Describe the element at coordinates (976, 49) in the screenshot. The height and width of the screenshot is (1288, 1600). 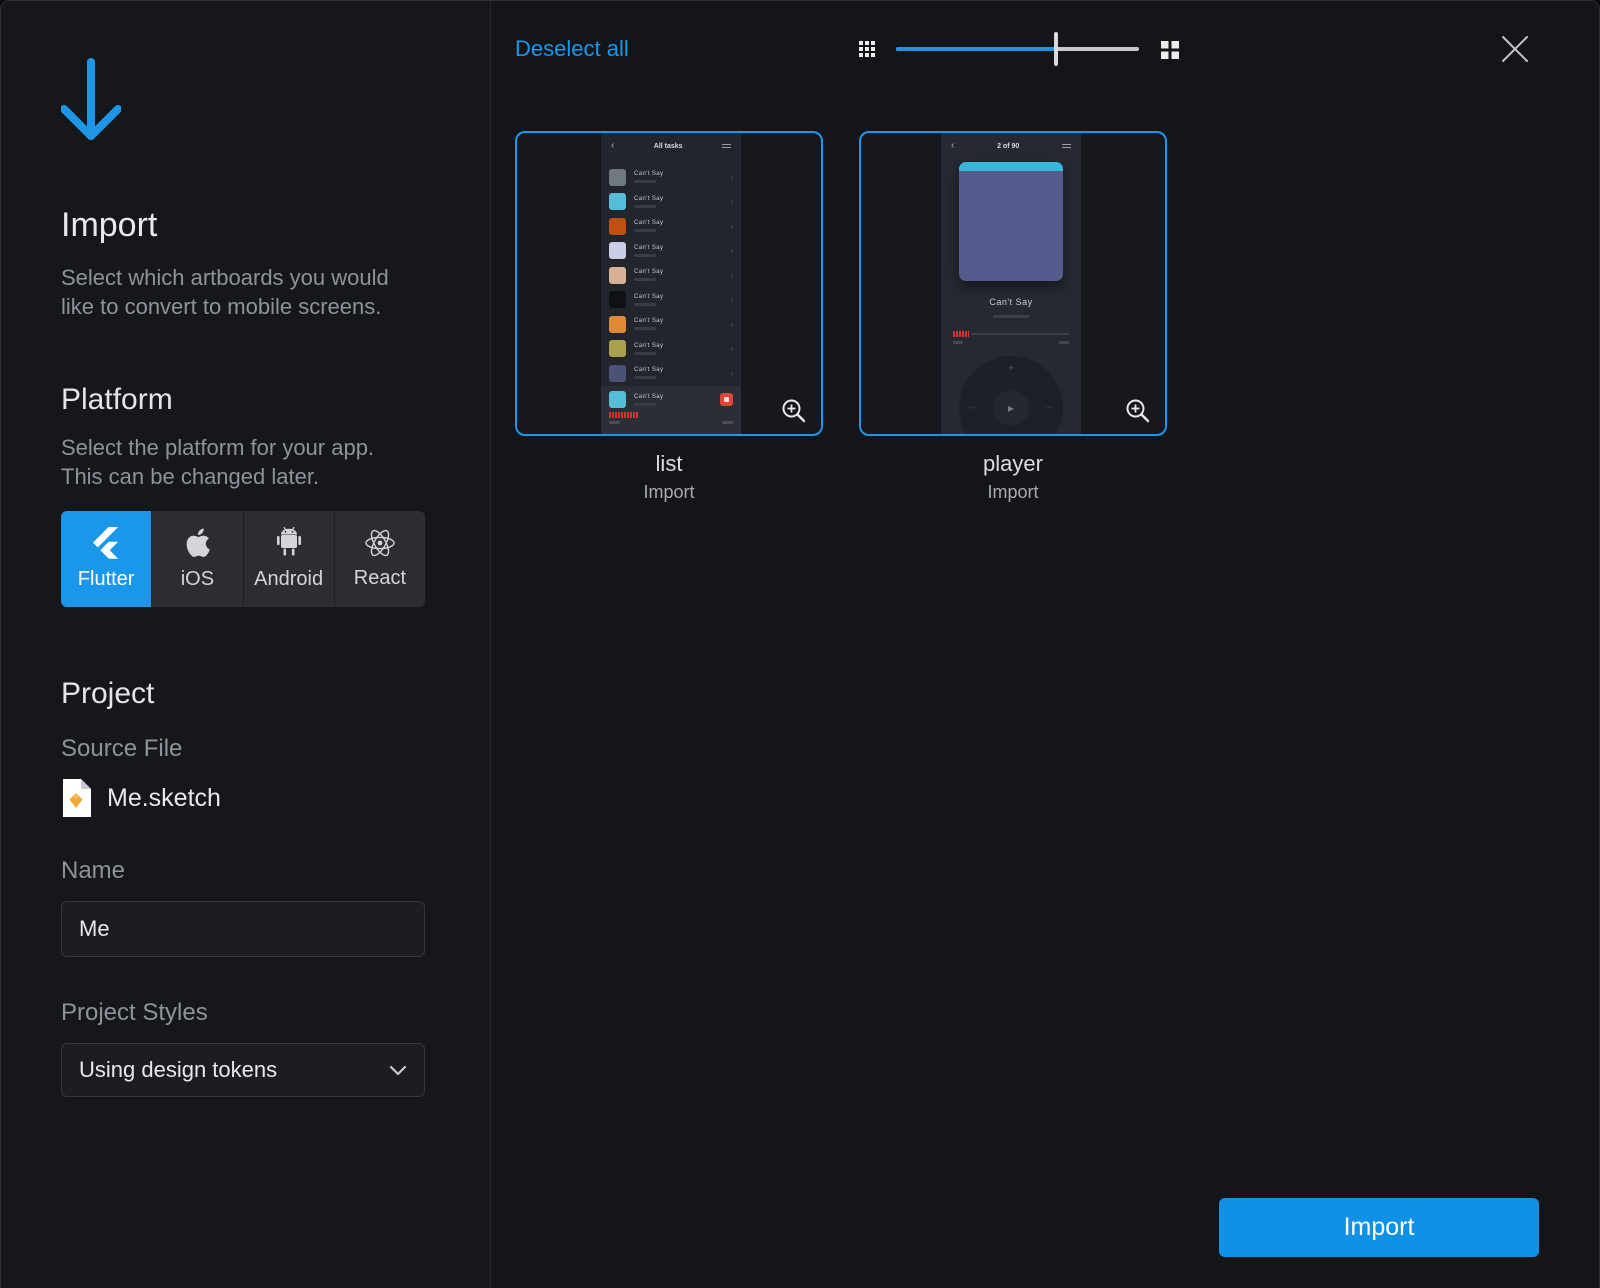
I see `zoom-slider-fill` at that location.